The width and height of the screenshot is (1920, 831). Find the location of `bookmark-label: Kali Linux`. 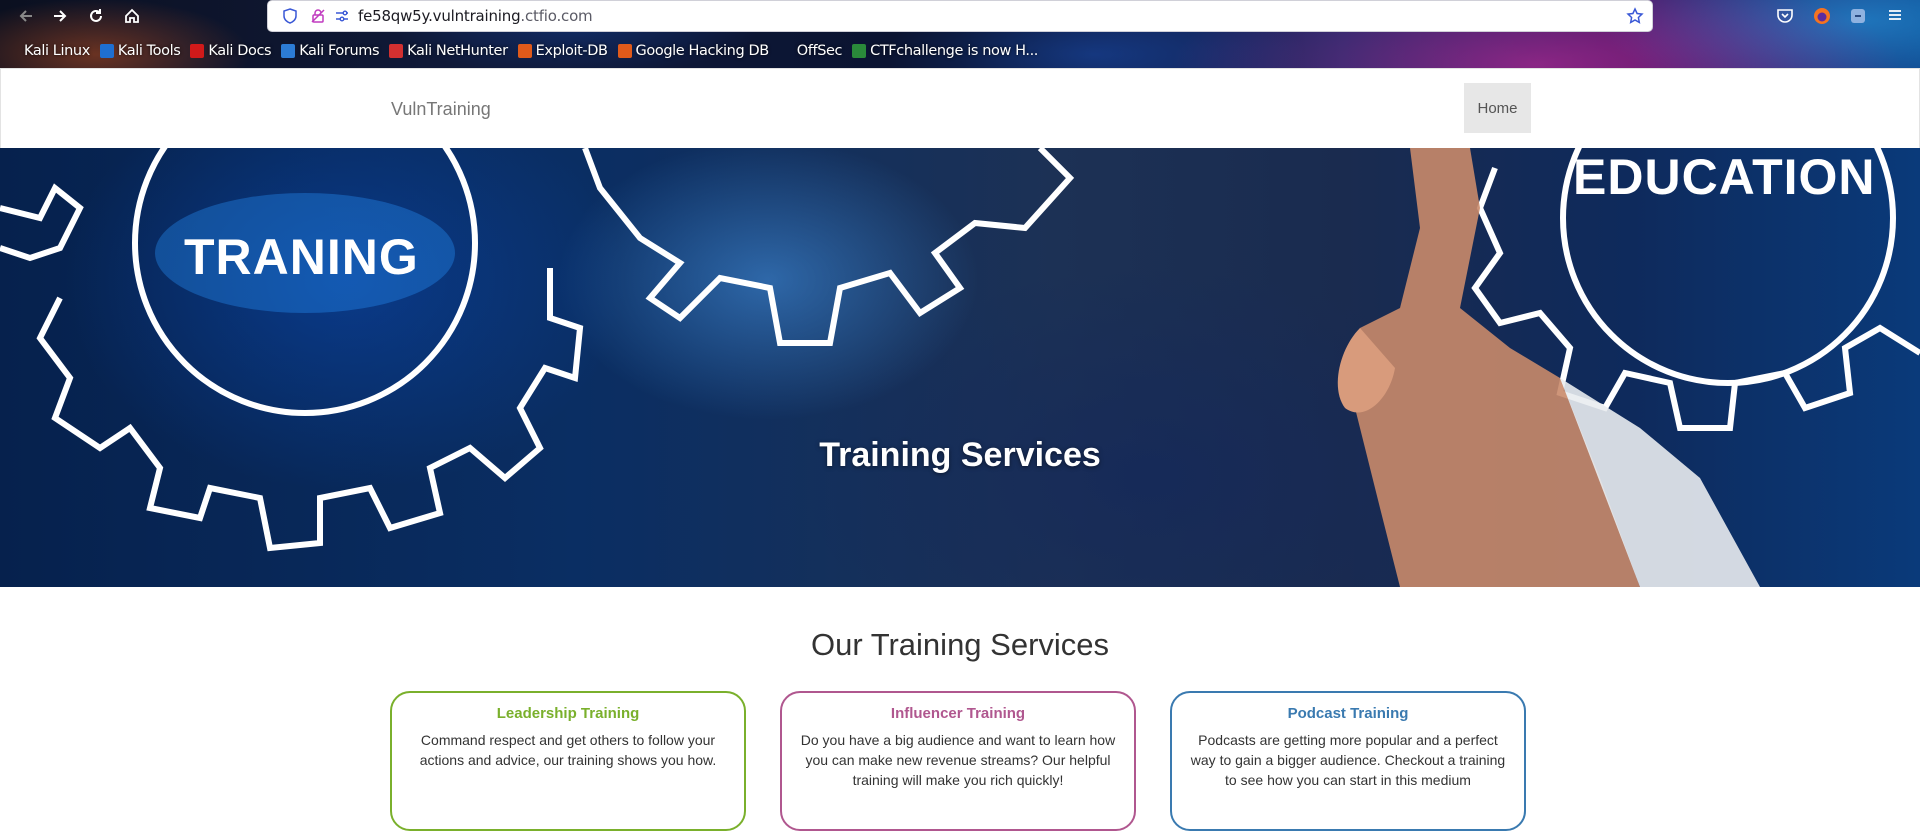

bookmark-label: Kali Linux is located at coordinates (57, 51).